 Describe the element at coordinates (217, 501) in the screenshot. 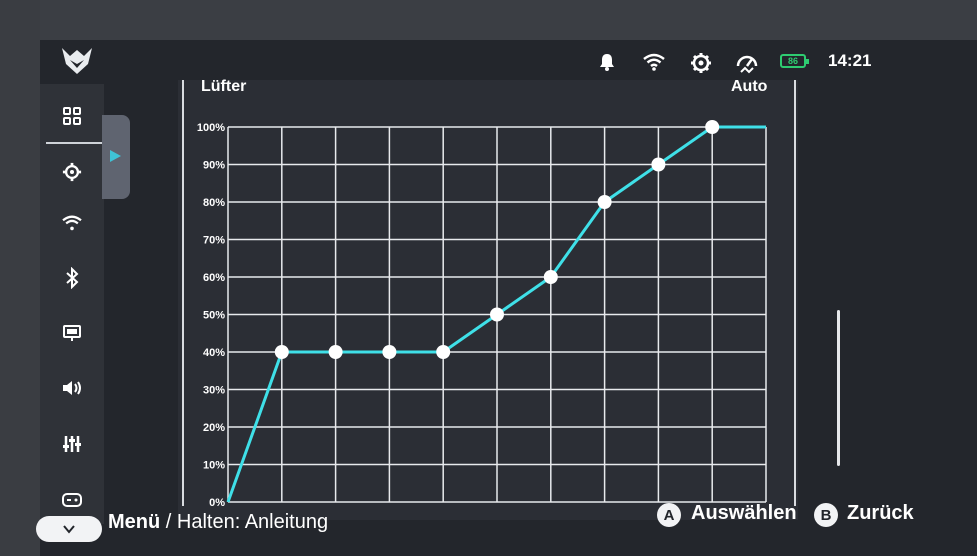

I see `y-tick-label: 0%` at that location.